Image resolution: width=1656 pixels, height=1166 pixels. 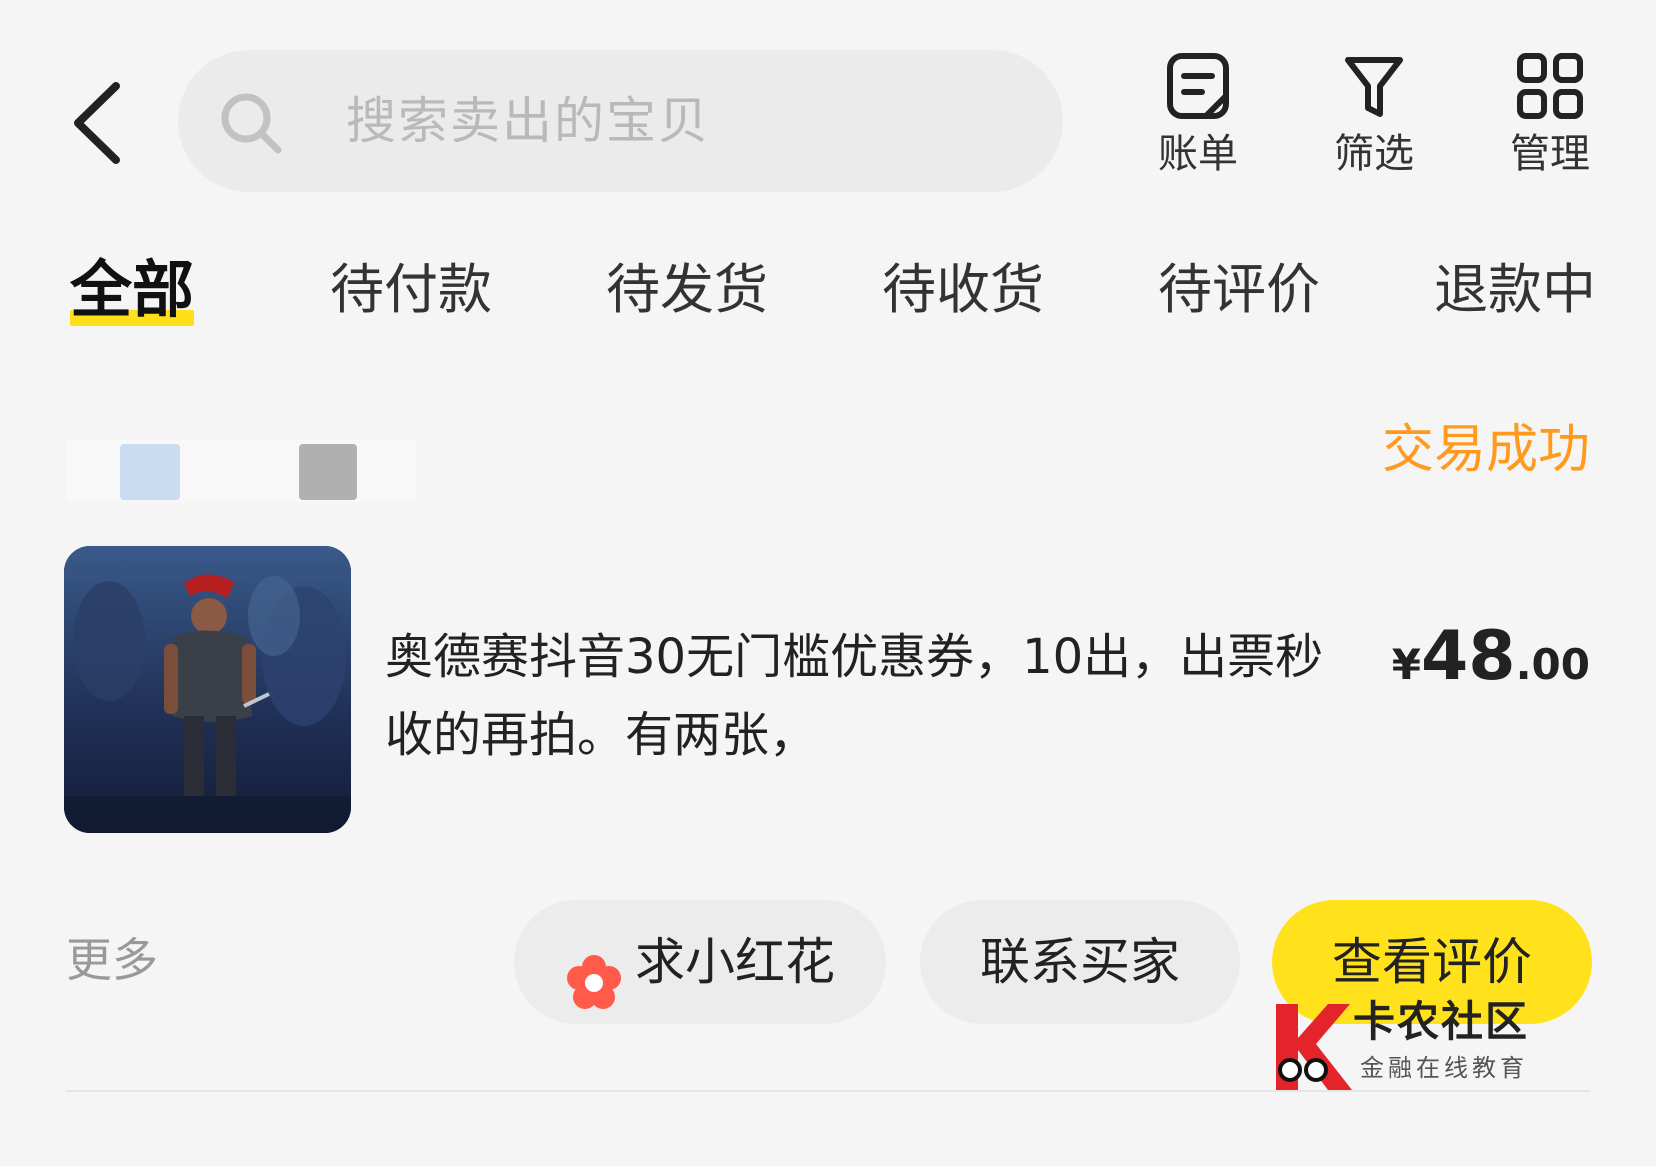 I want to click on tab-label: 待付款, so click(x=411, y=289).